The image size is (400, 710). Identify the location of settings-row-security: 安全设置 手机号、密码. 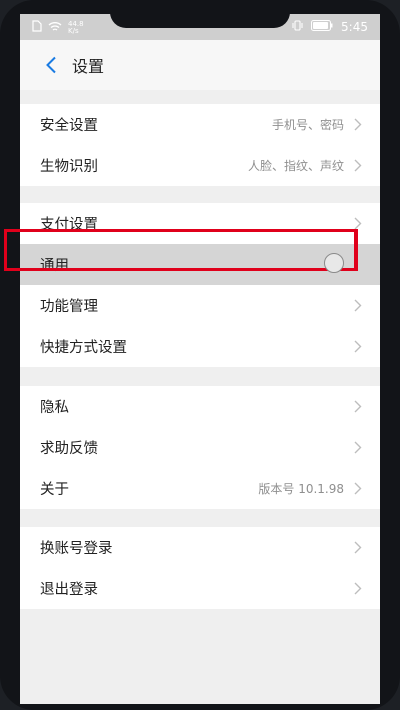
(200, 124).